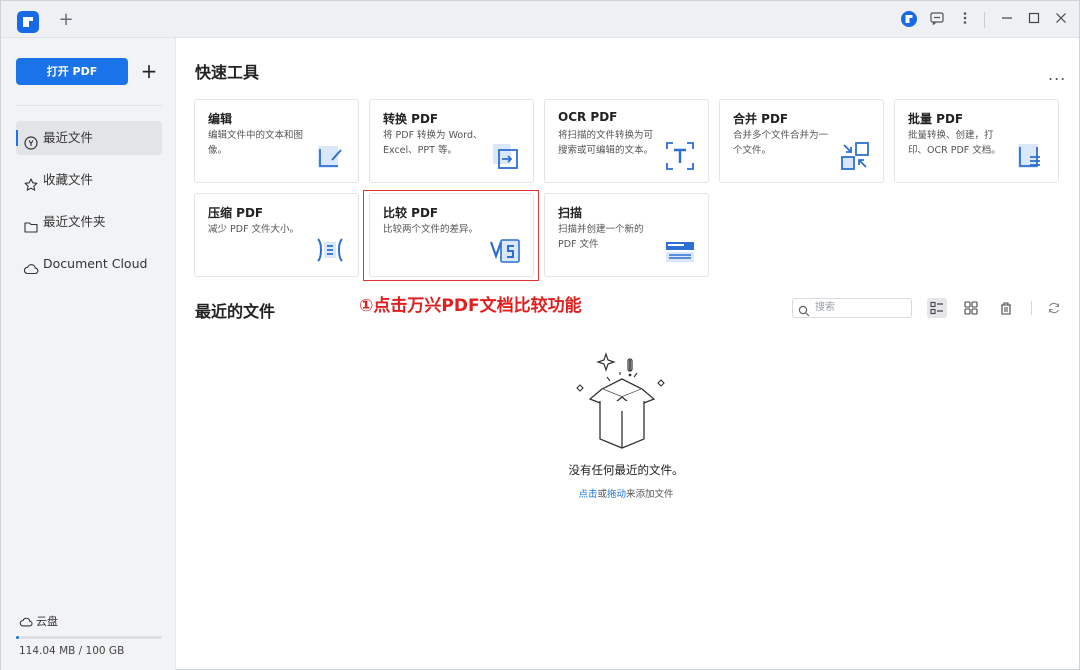 Image resolution: width=1080 pixels, height=670 pixels. I want to click on recent-files-title: 最近的文件, so click(235, 311).